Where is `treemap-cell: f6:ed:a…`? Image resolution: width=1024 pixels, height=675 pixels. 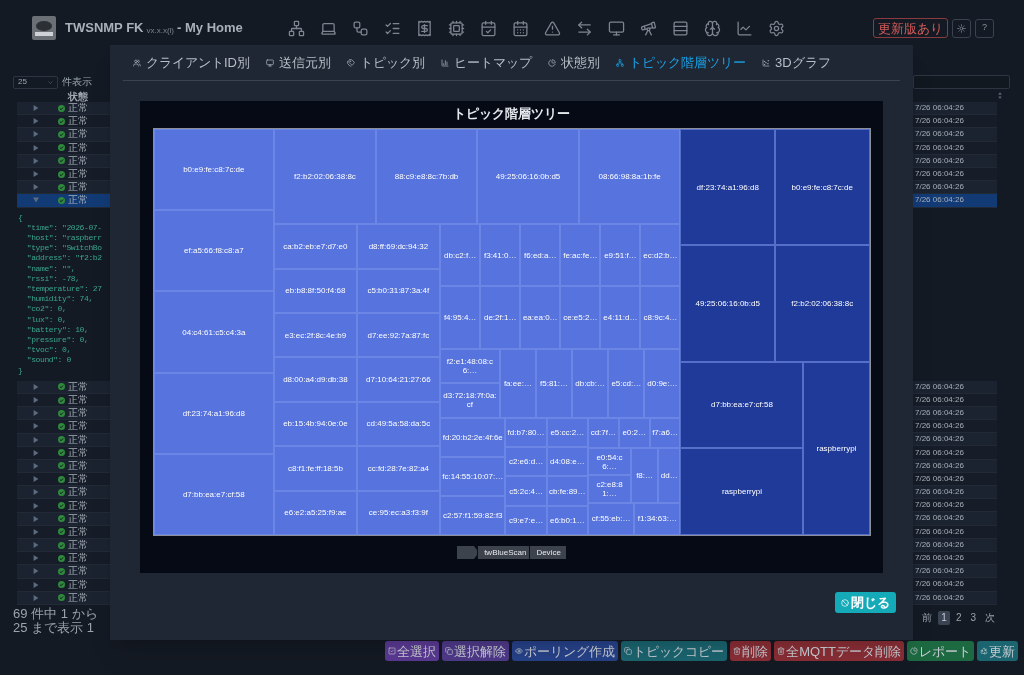 treemap-cell: f6:ed:a… is located at coordinates (540, 255).